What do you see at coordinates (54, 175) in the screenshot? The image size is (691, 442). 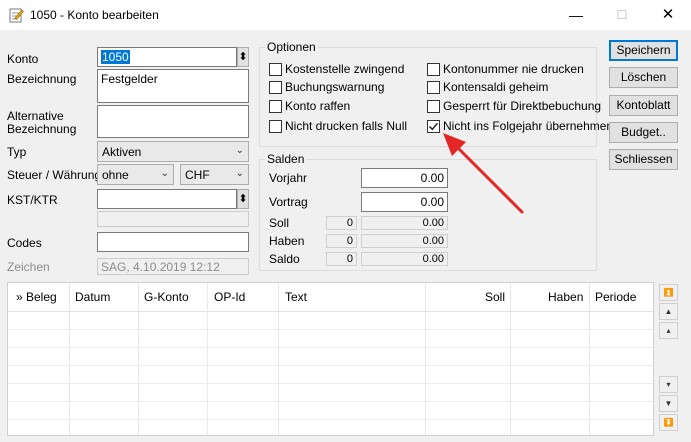 I see `steuer-waehrung-label: Steuer / Währung` at bounding box center [54, 175].